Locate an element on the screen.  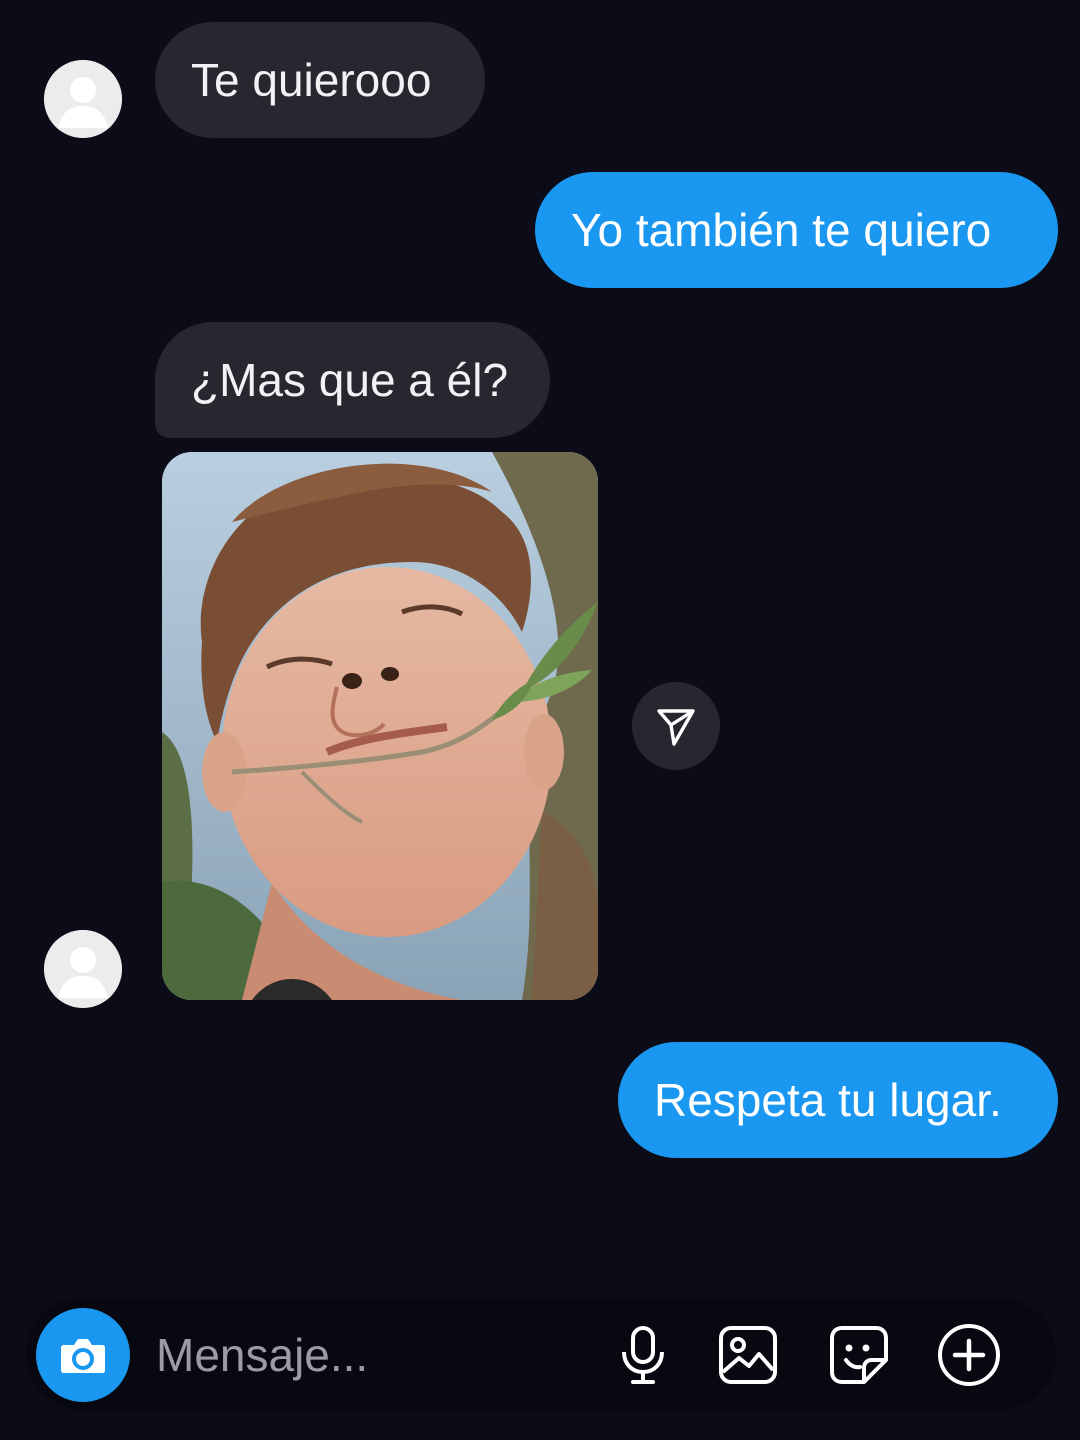
gallery-icon is located at coordinates (748, 1355).